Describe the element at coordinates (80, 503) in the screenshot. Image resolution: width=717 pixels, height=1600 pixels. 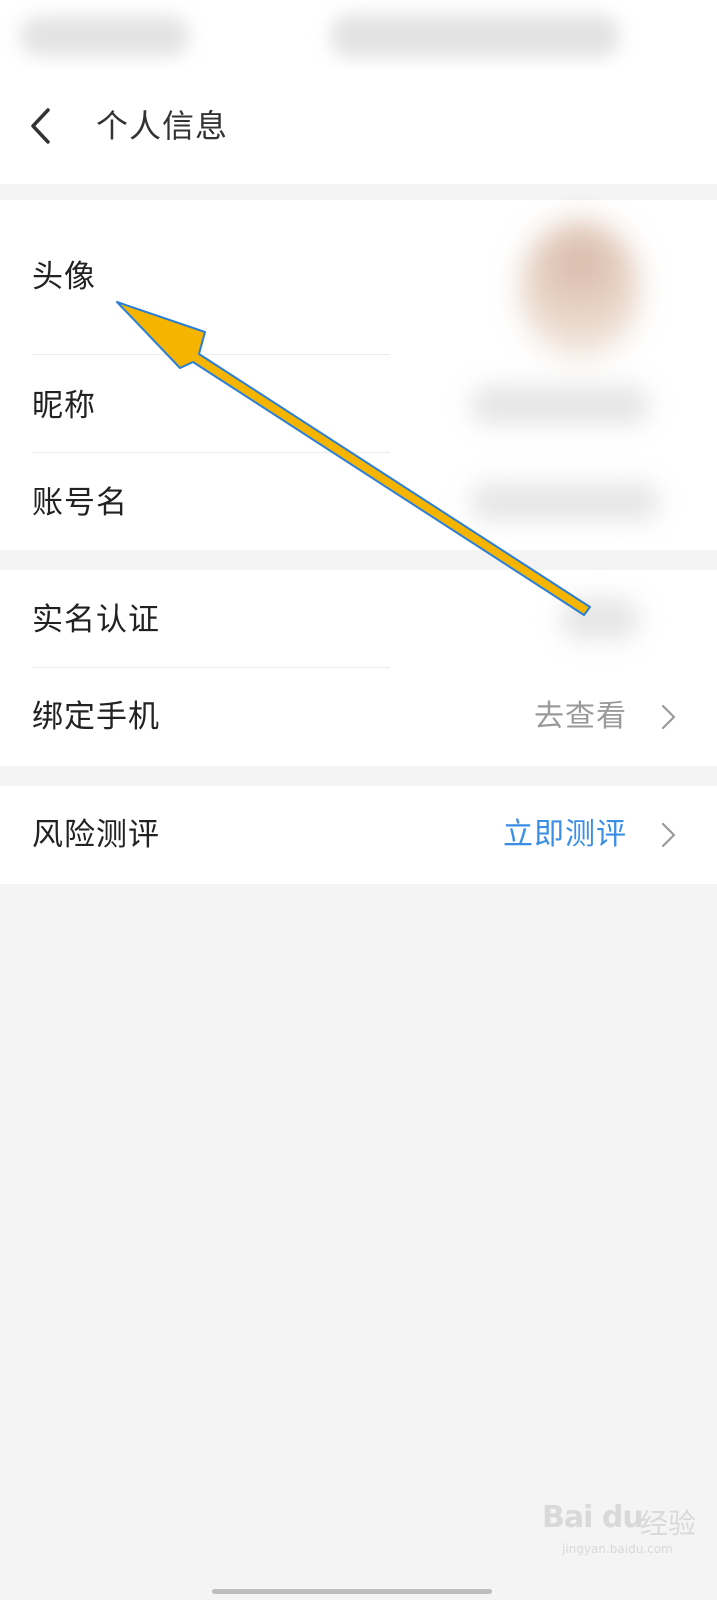
I see `row-label-account-name: 账号名` at that location.